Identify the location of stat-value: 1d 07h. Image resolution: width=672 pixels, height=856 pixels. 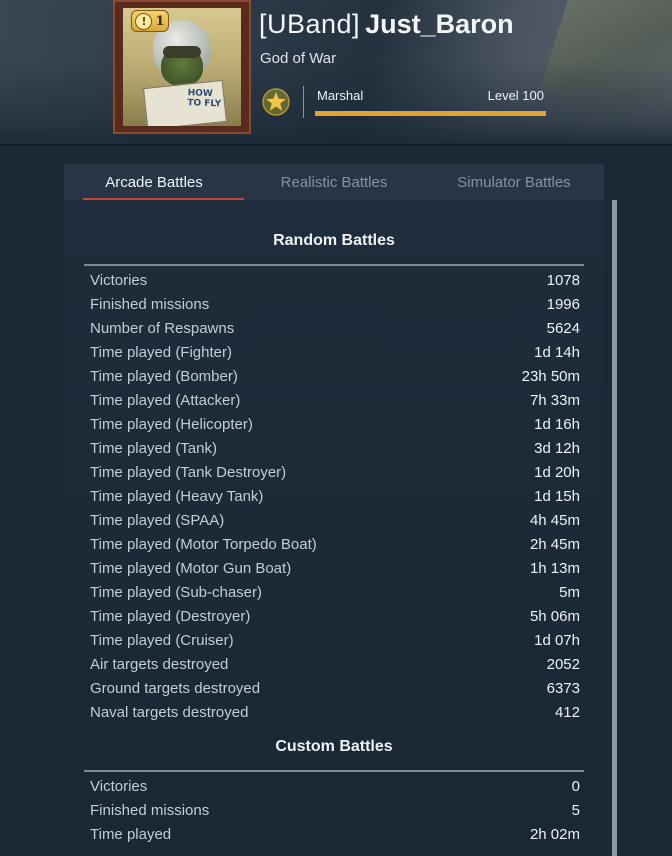
(557, 640).